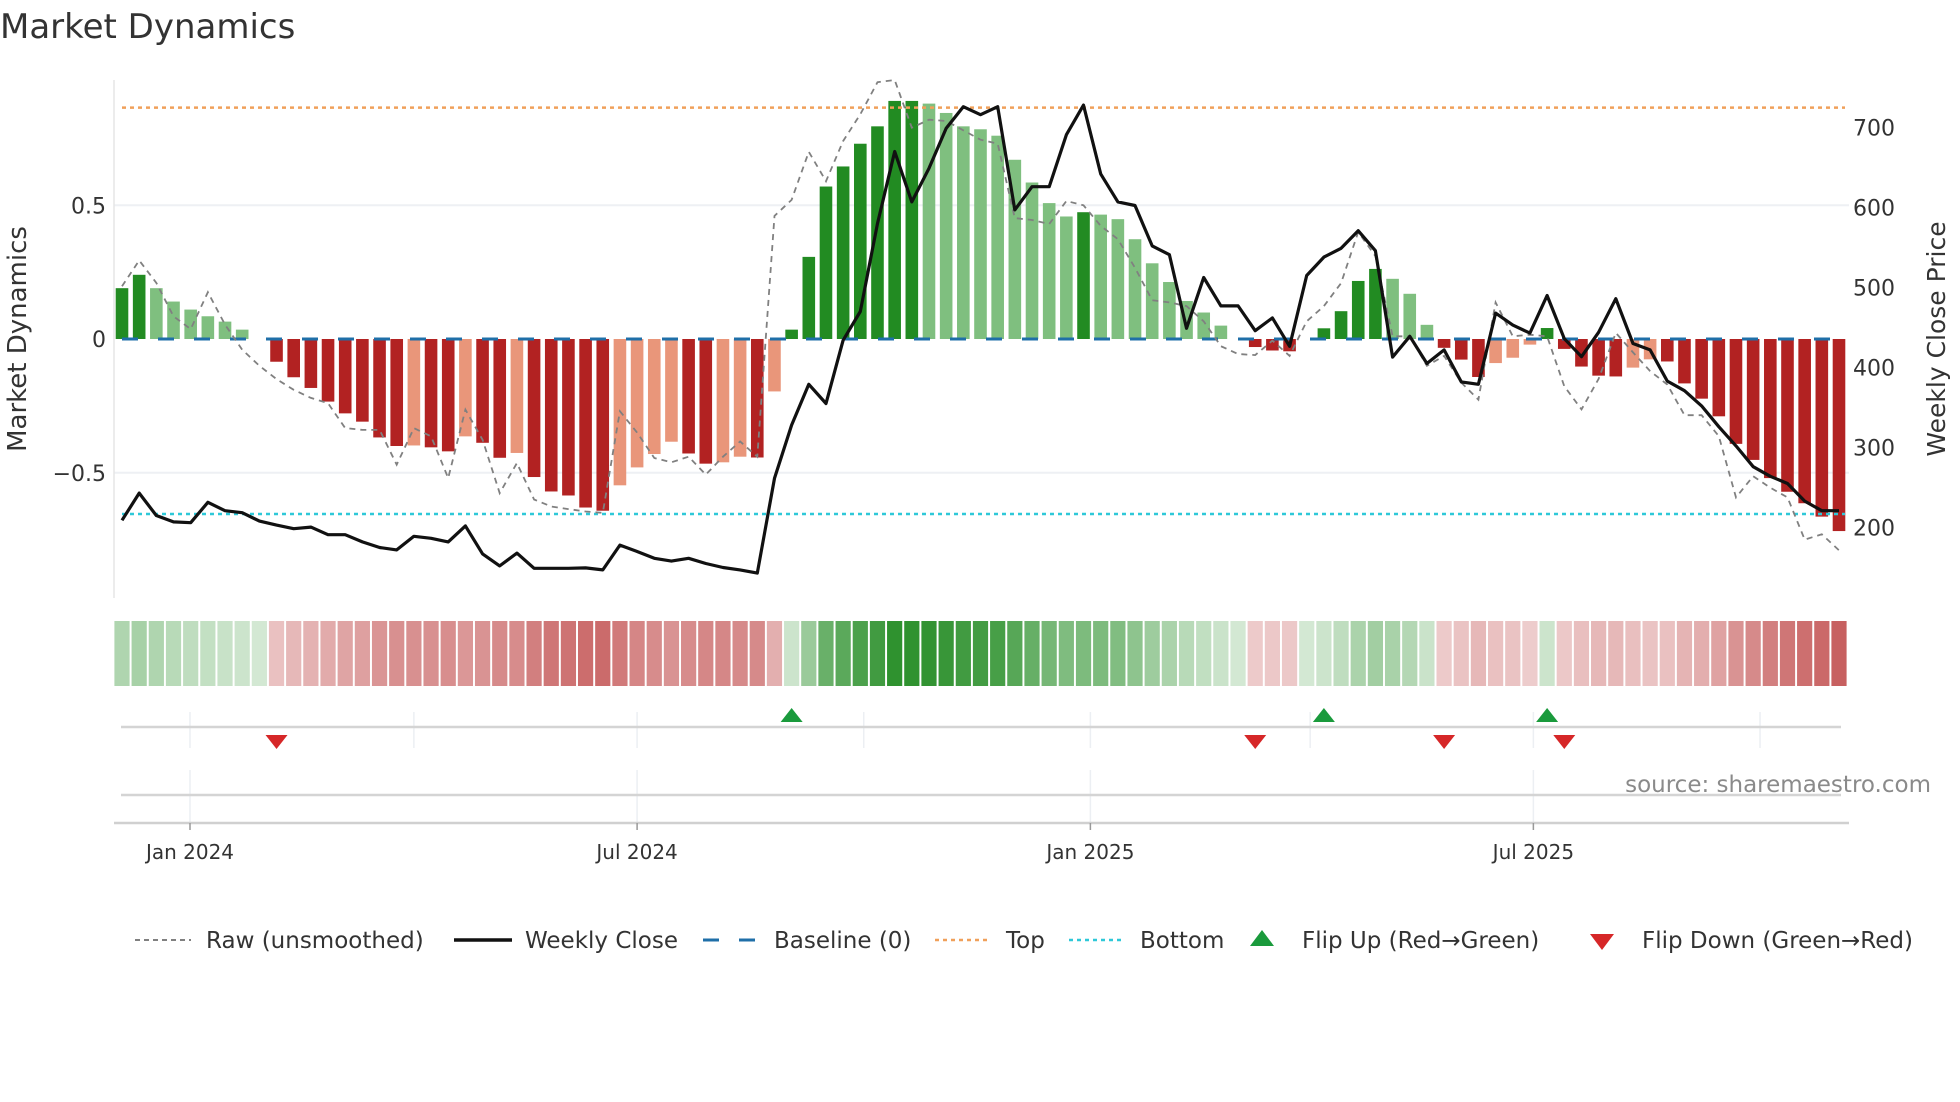 The height and width of the screenshot is (1102, 1960). I want to click on heat-strip, so click(980, 653).